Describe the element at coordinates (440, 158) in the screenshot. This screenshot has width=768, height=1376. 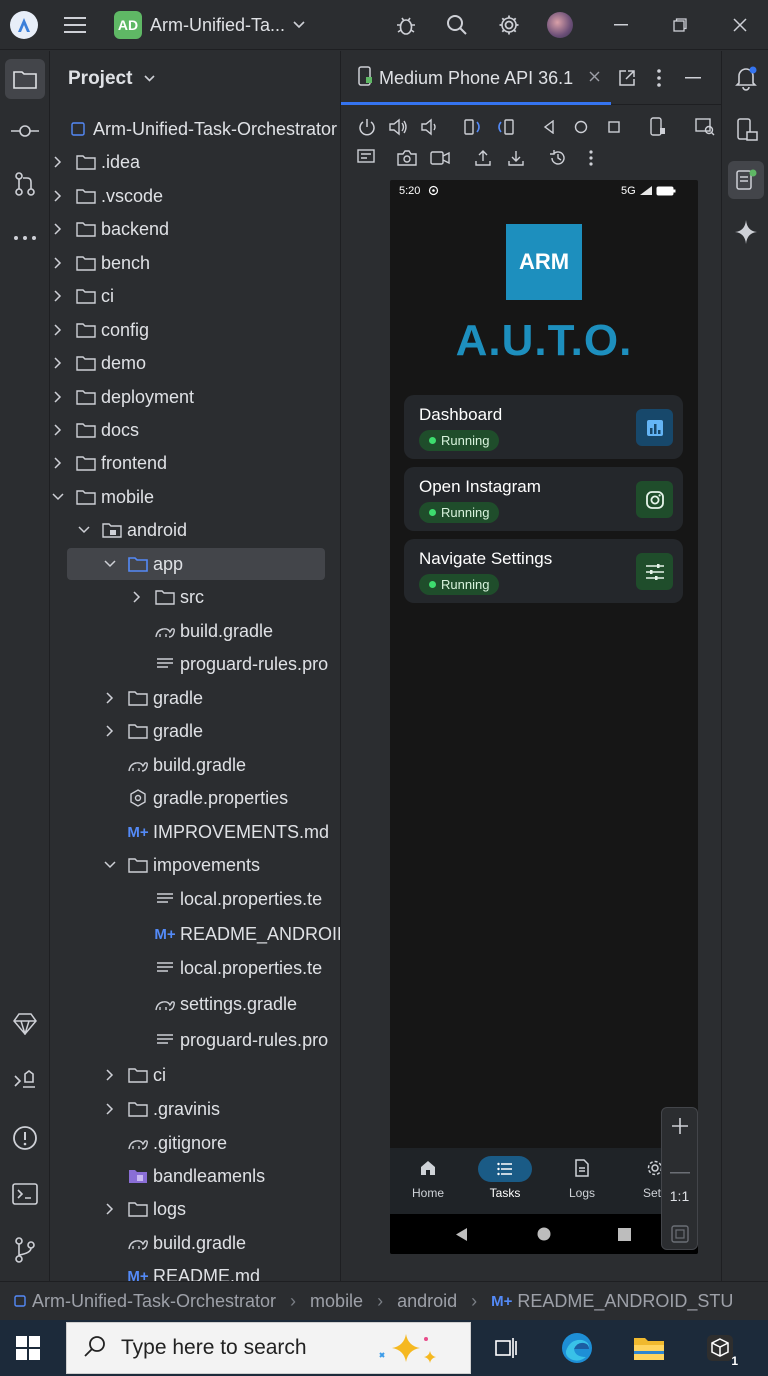
I see `record-video-icon` at that location.